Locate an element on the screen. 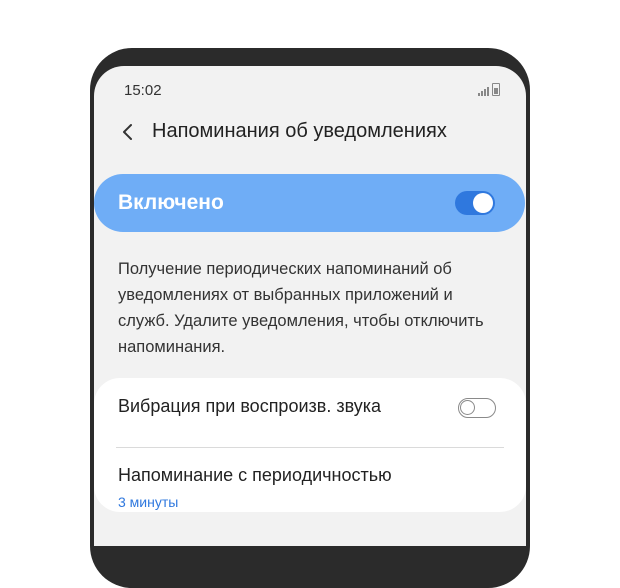 The height and width of the screenshot is (588, 620). signal-icon is located at coordinates (483, 91).